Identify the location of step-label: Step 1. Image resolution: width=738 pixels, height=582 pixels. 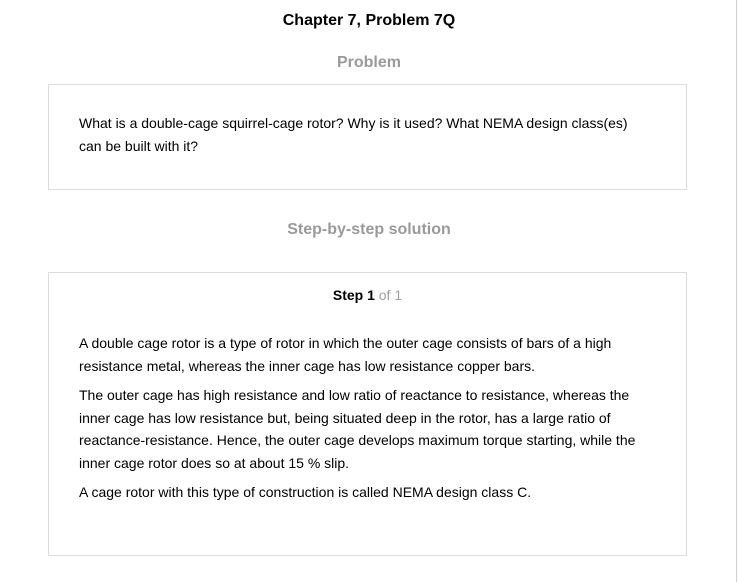
(353, 295).